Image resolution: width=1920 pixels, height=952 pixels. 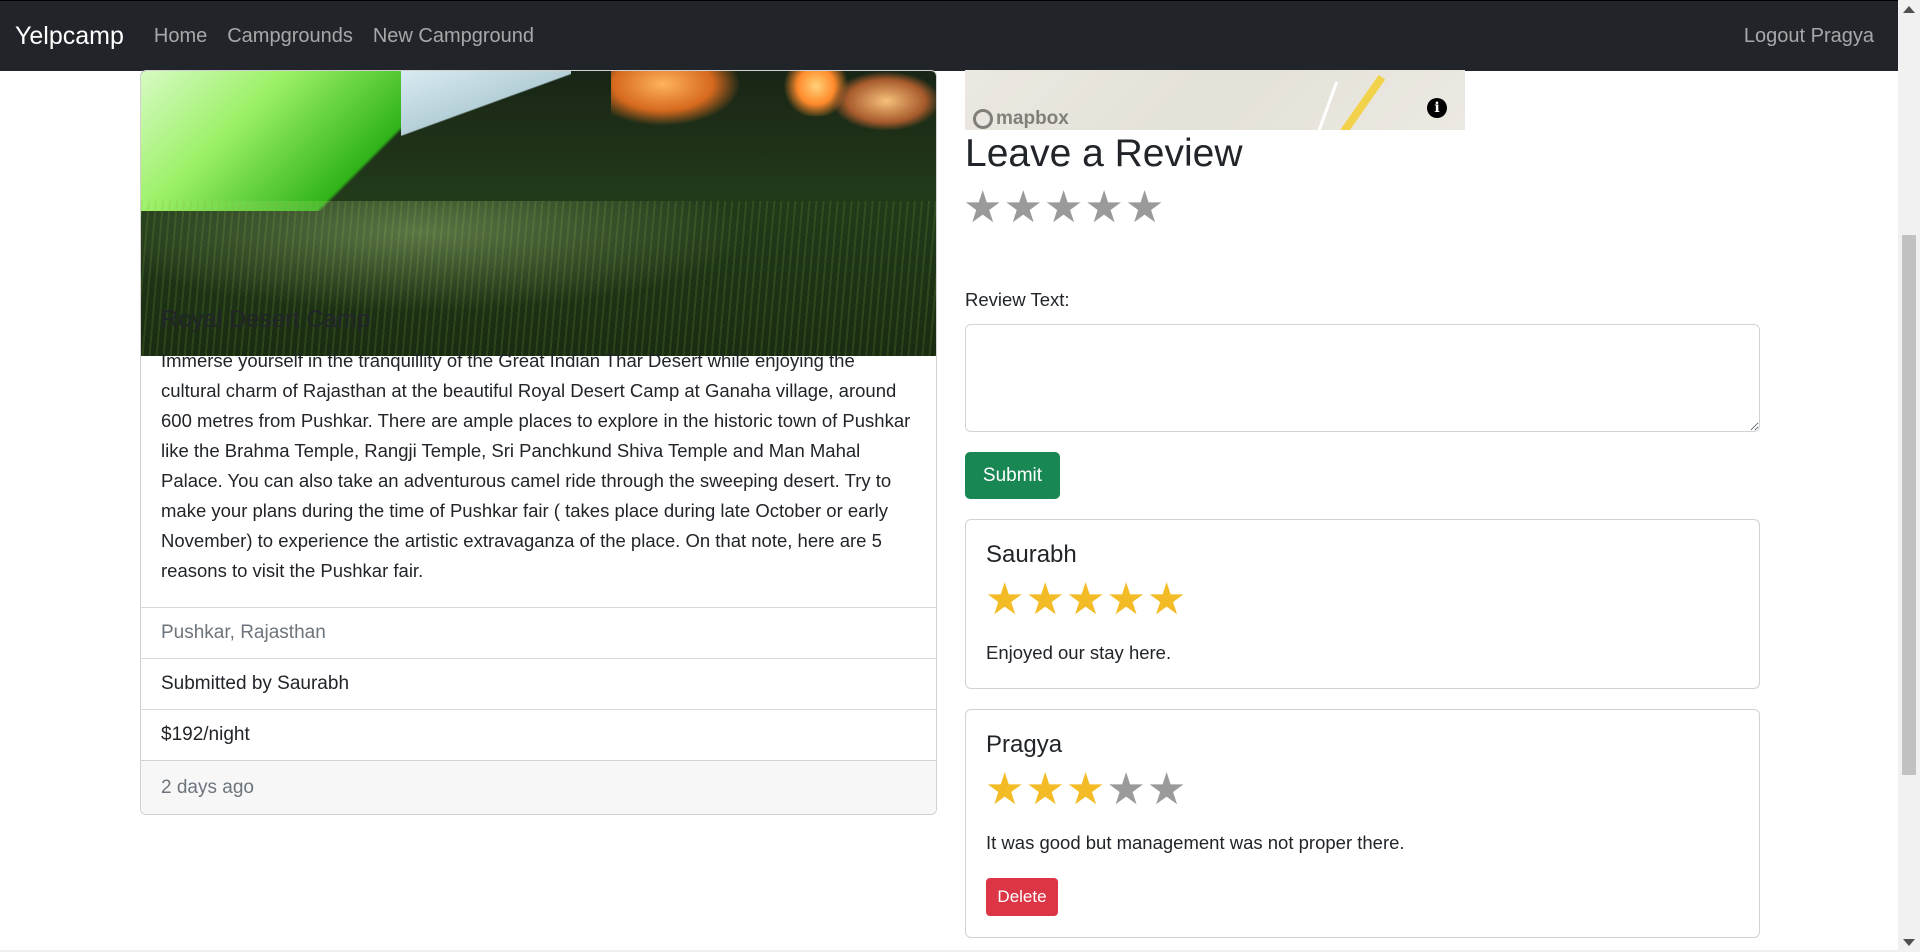 I want to click on mapbox-icon, so click(x=983, y=119).